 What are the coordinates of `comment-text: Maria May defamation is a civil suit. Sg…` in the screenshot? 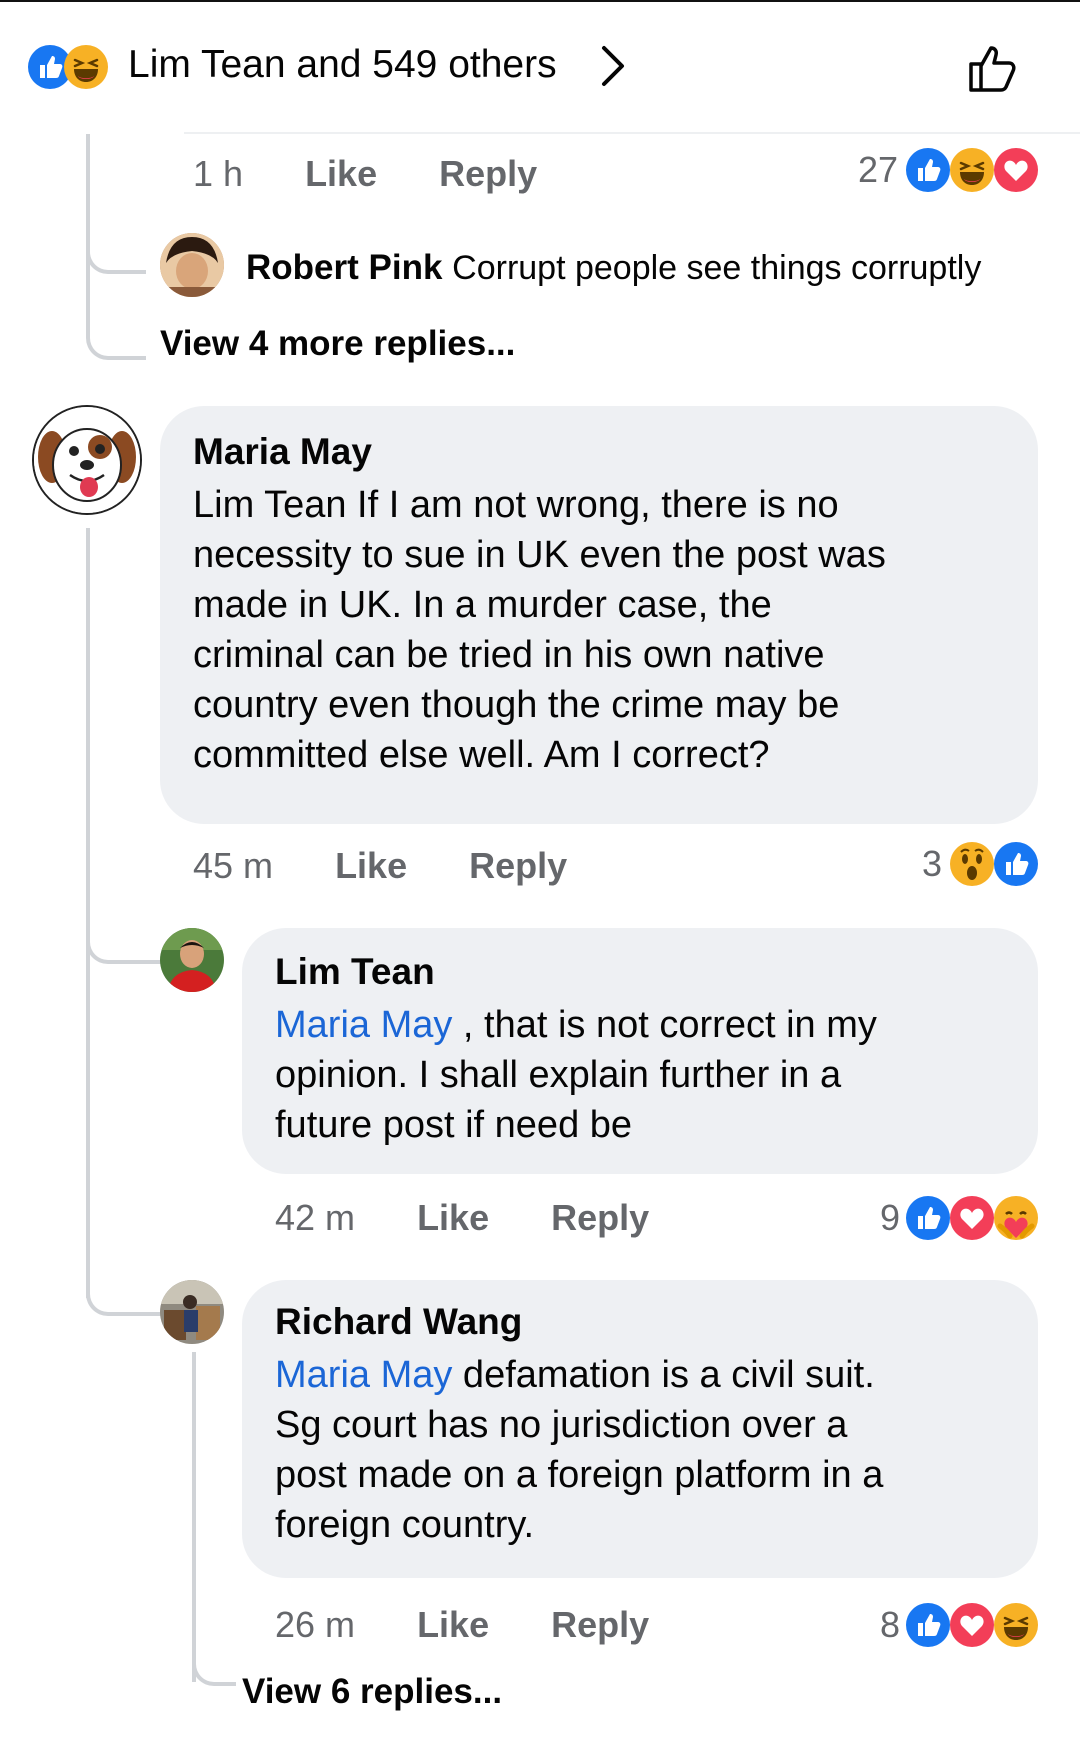 It's located at (579, 1450).